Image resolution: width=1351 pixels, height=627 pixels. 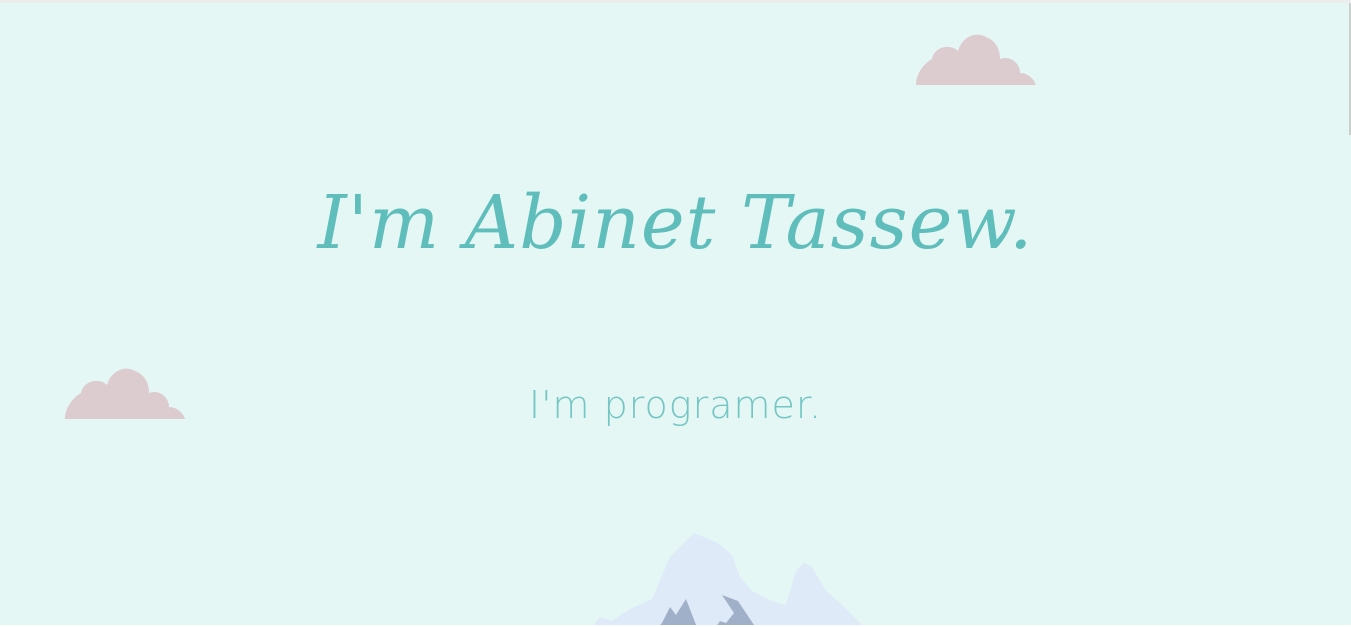 I want to click on mountain-icon, so click(x=729, y=580).